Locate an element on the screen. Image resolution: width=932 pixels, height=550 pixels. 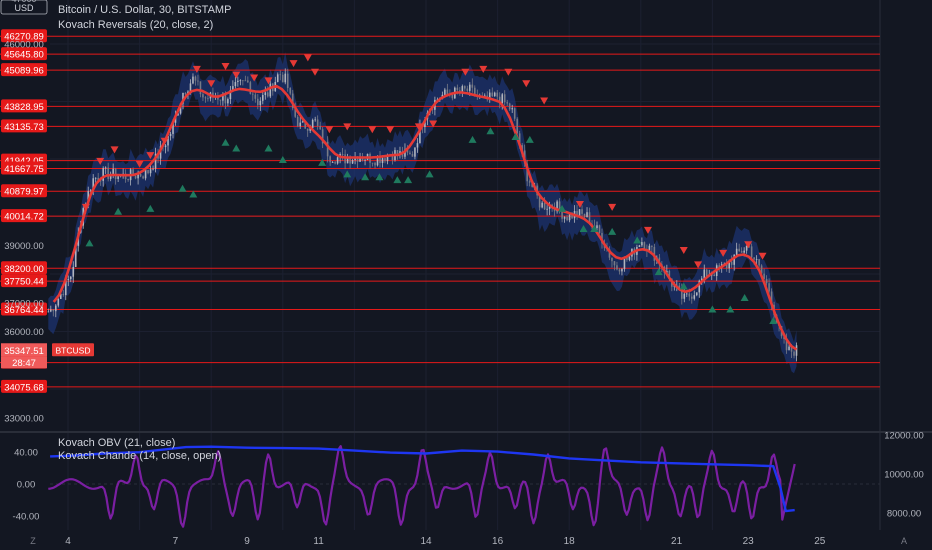
obv-title: Kovach OBV (21, close) is located at coordinates (116, 443).